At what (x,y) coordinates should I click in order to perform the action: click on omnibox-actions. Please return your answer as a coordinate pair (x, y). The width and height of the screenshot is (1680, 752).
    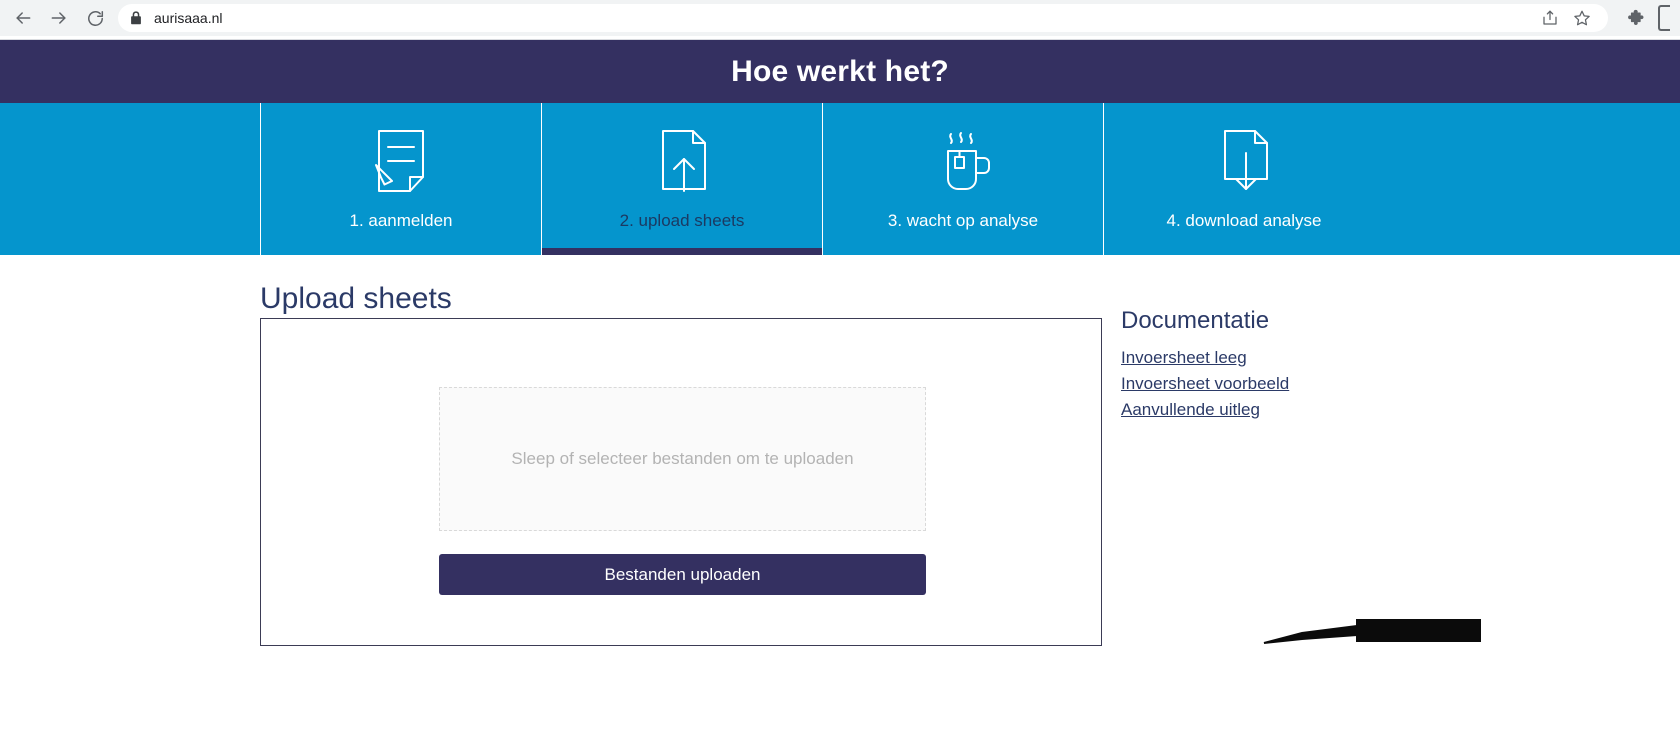
    Looking at the image, I should click on (1566, 18).